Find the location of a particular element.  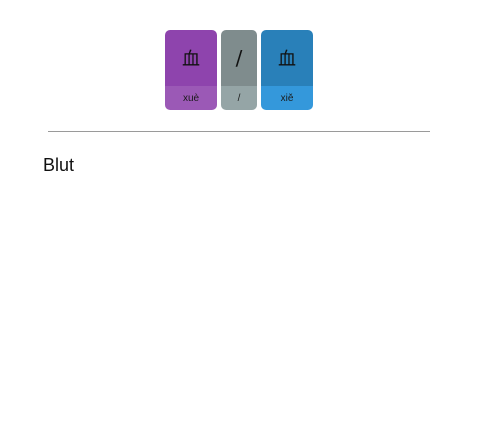

character-cards: 血 xuè / / 血 xiě is located at coordinates (239, 70).